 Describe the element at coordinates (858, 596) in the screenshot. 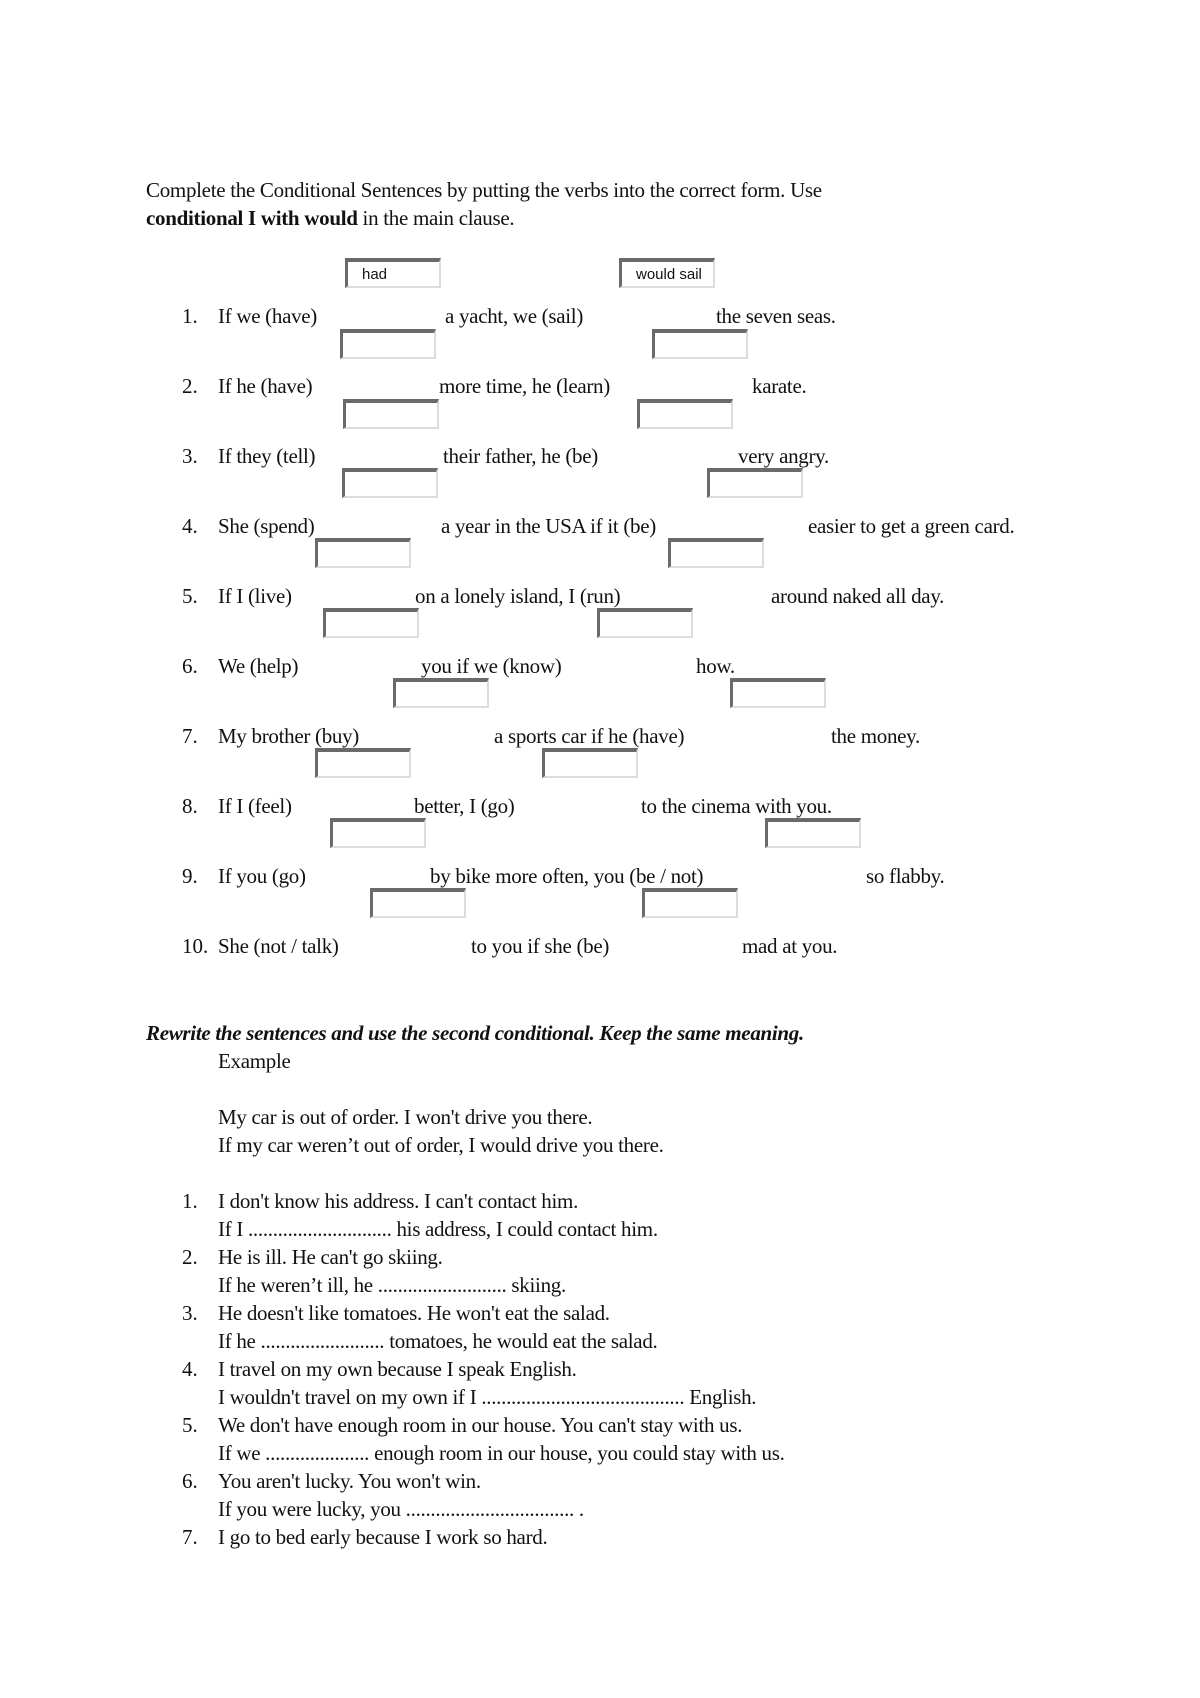

I see `sentence-part: around naked all day.` at that location.